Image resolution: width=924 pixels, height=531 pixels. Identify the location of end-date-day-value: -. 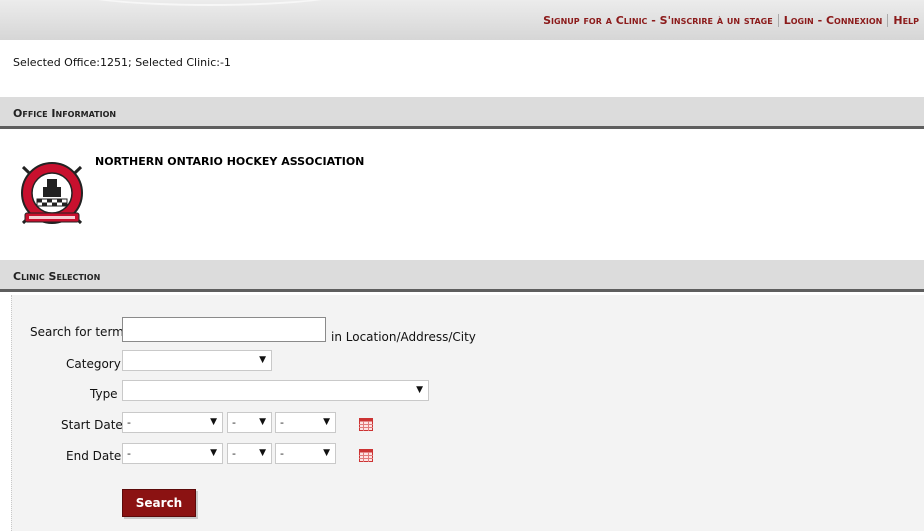
(282, 453).